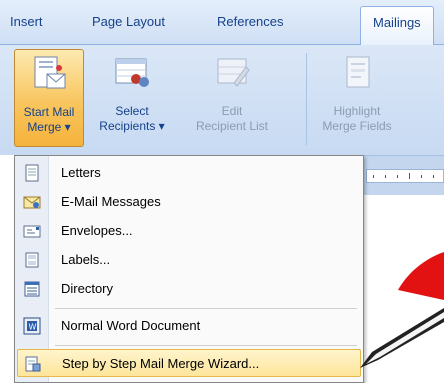  Describe the element at coordinates (397, 26) in the screenshot. I see `tab-mailings: Mailings` at that location.